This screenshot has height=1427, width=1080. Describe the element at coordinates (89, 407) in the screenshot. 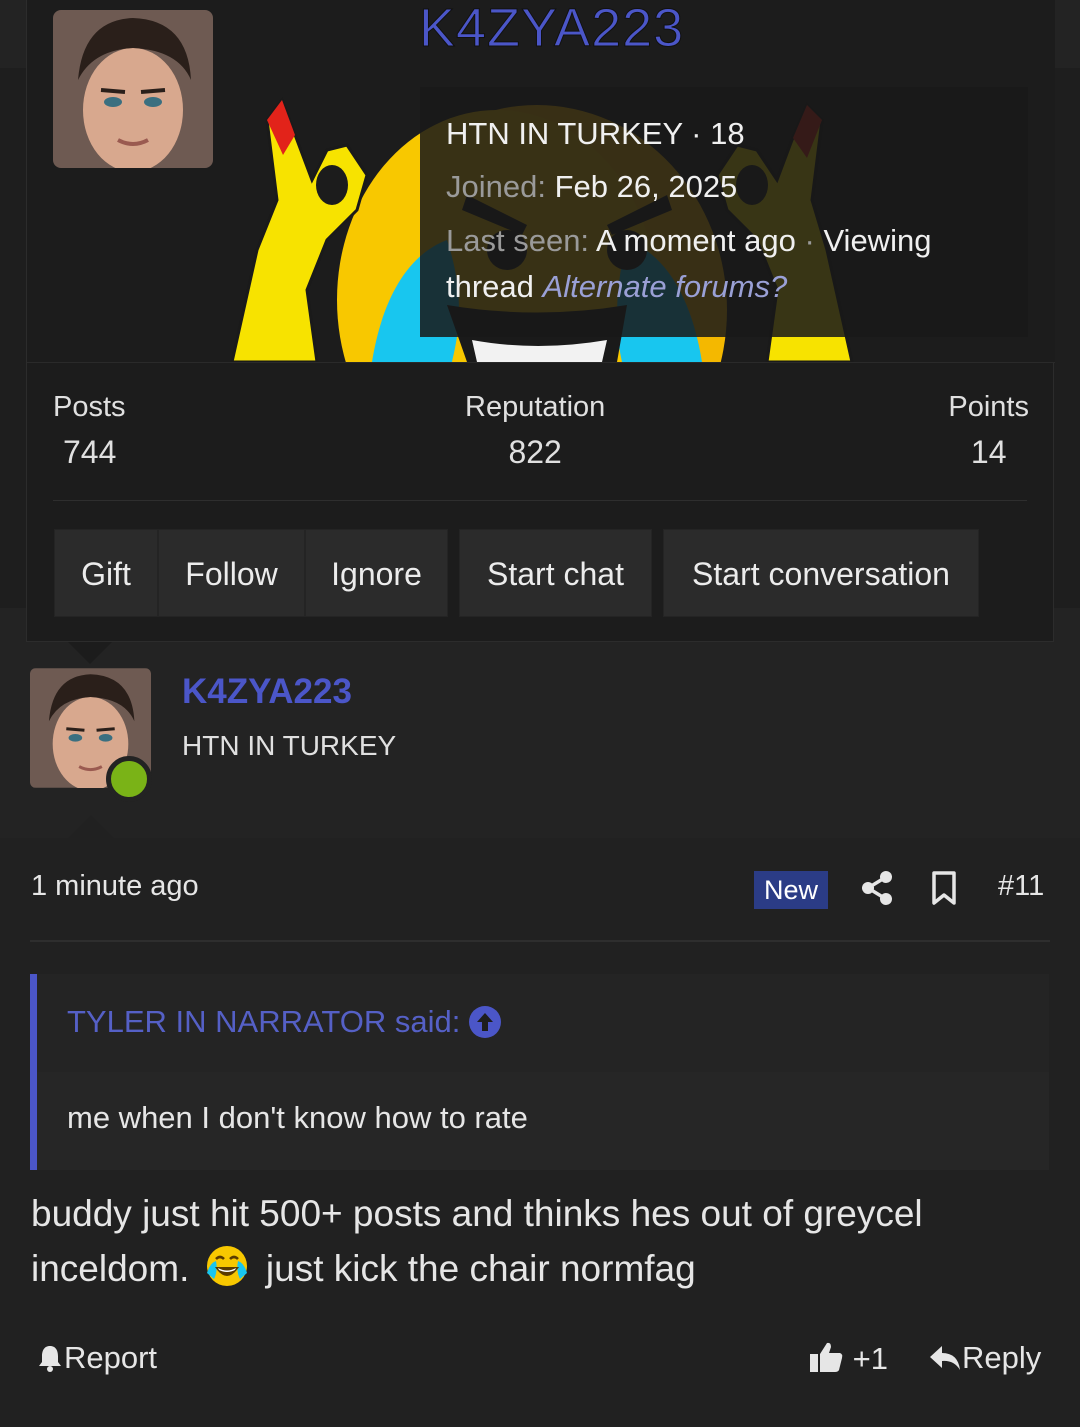

I see `stat-label: Posts` at that location.